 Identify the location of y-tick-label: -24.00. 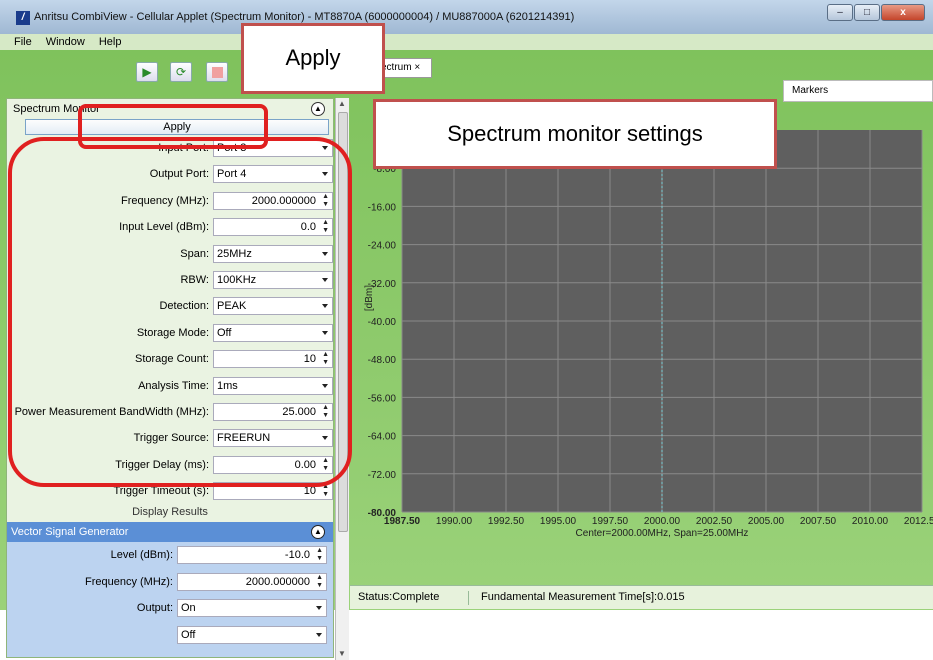
(382, 246).